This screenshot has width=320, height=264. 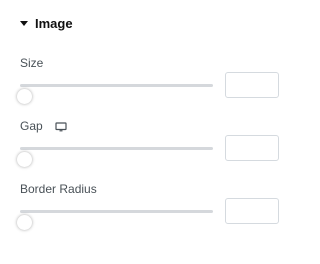 What do you see at coordinates (24, 96) in the screenshot?
I see `size-slider-handle` at bounding box center [24, 96].